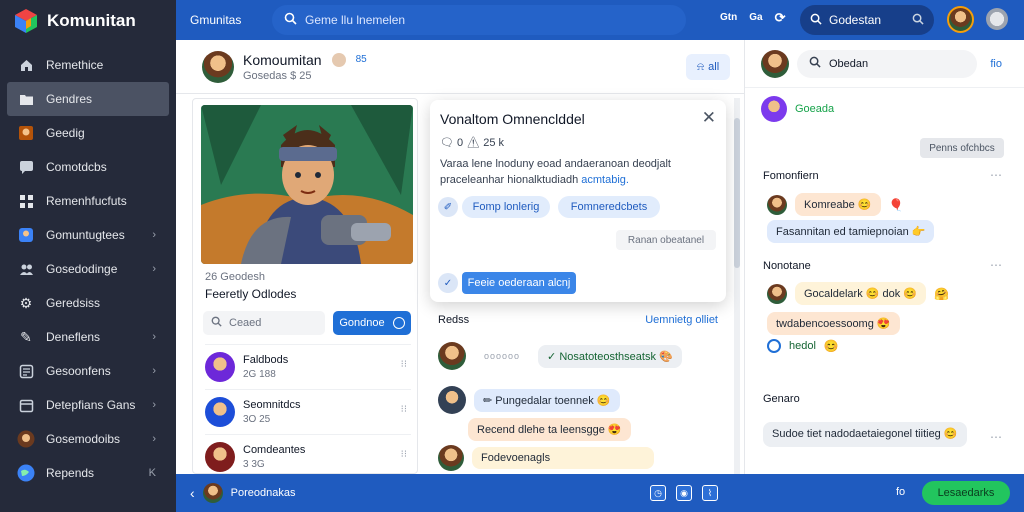  I want to click on bottom-arrow-label: fo, so click(900, 492).